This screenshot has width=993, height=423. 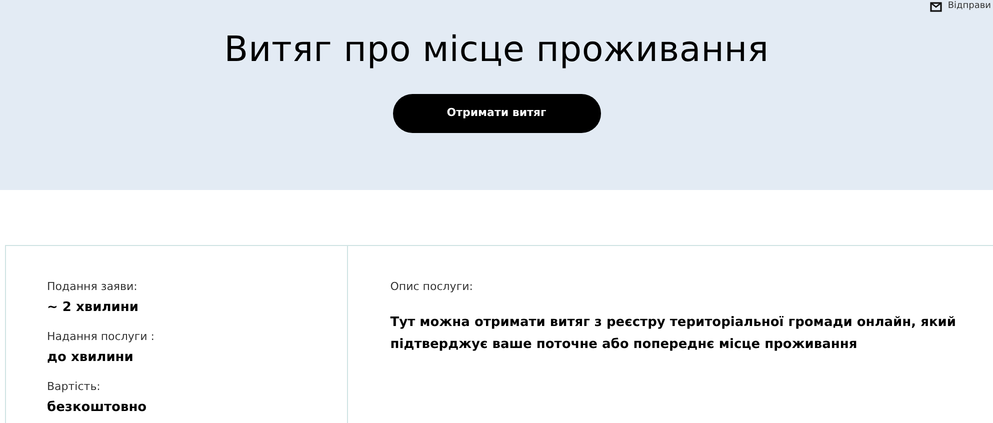 What do you see at coordinates (74, 387) in the screenshot?
I see `detail-label: Вартість:` at bounding box center [74, 387].